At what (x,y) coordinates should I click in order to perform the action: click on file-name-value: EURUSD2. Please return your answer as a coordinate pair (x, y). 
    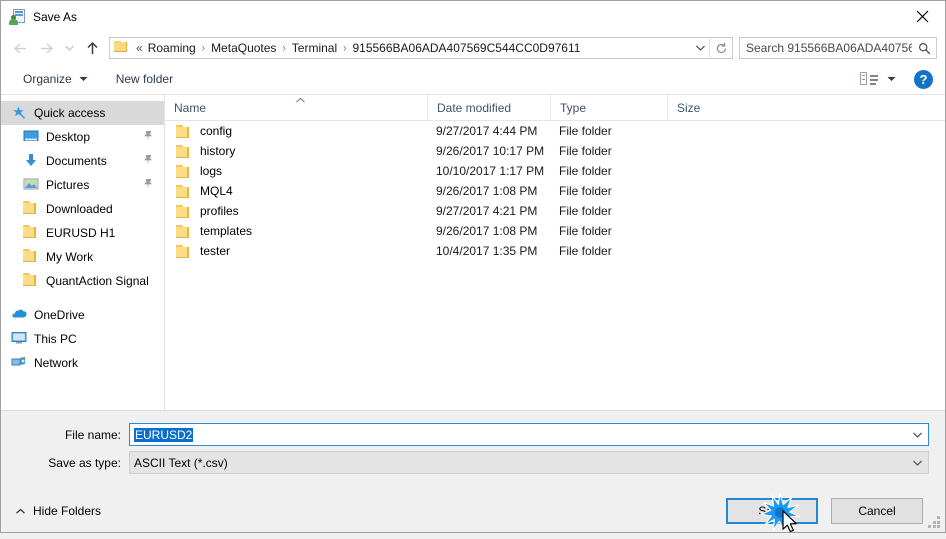
    Looking at the image, I should click on (518, 434).